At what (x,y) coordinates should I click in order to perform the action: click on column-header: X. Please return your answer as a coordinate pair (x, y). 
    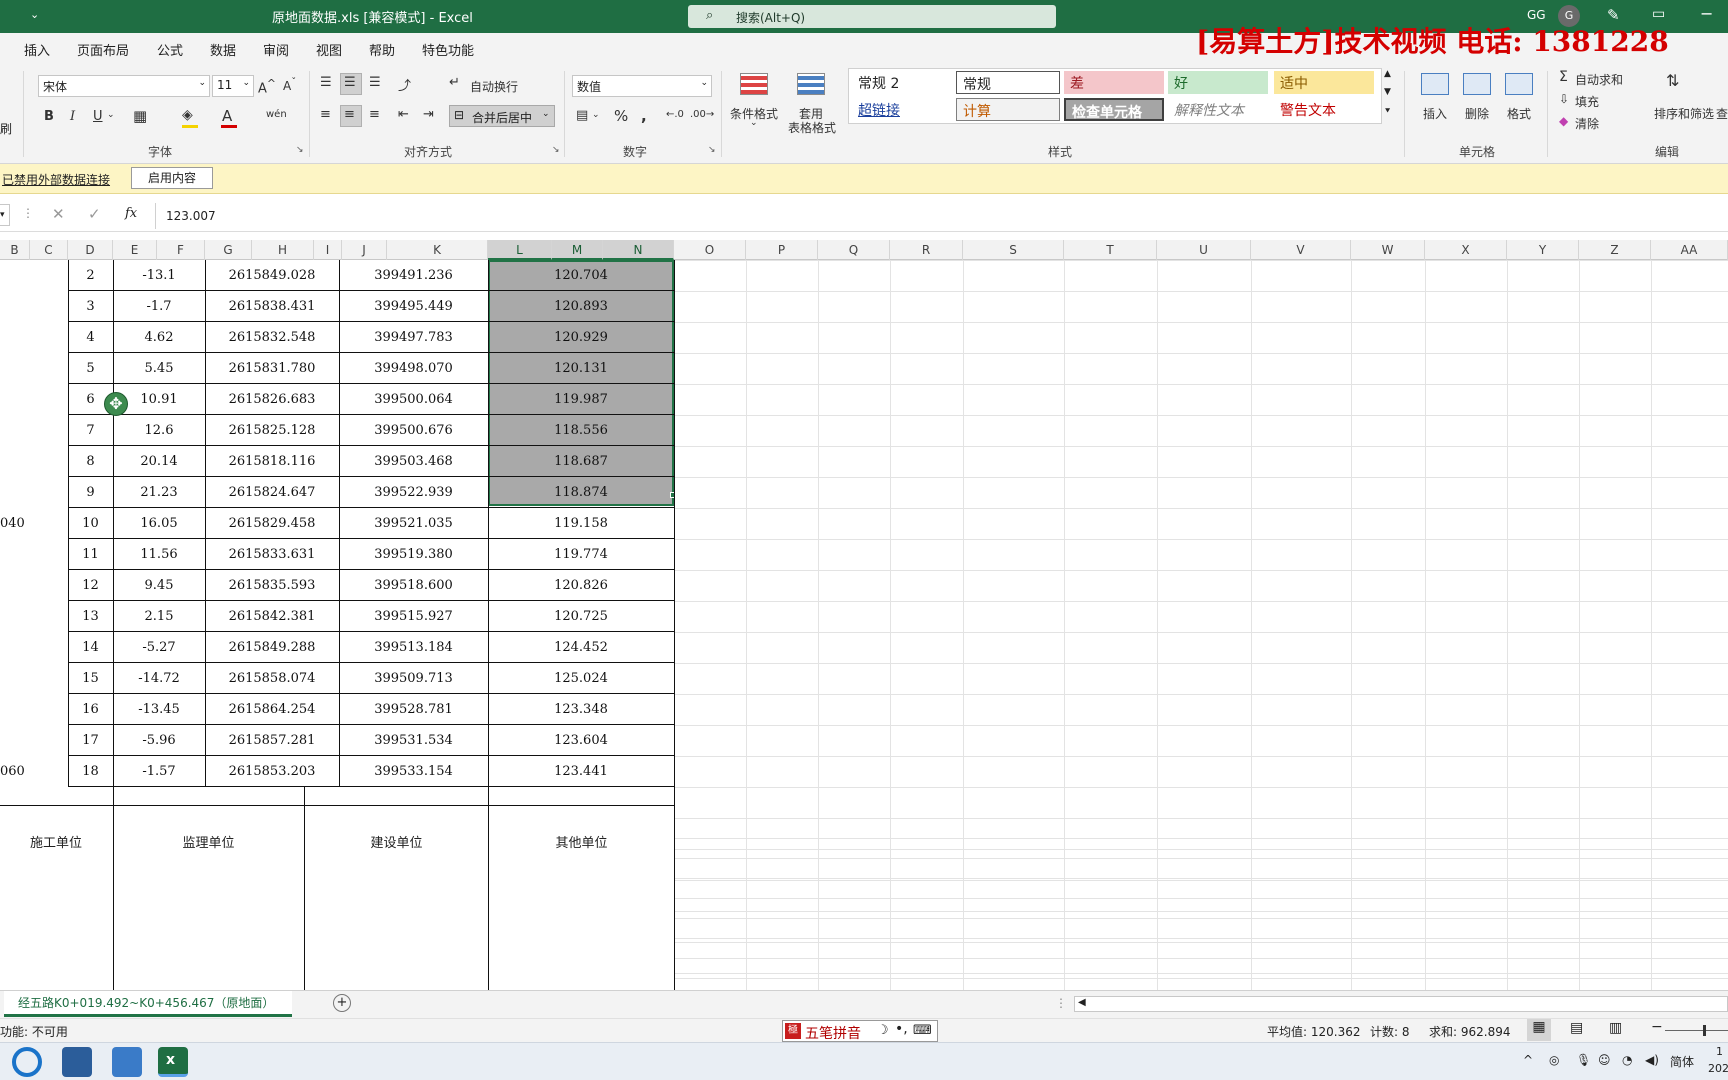
    Looking at the image, I should click on (1466, 250).